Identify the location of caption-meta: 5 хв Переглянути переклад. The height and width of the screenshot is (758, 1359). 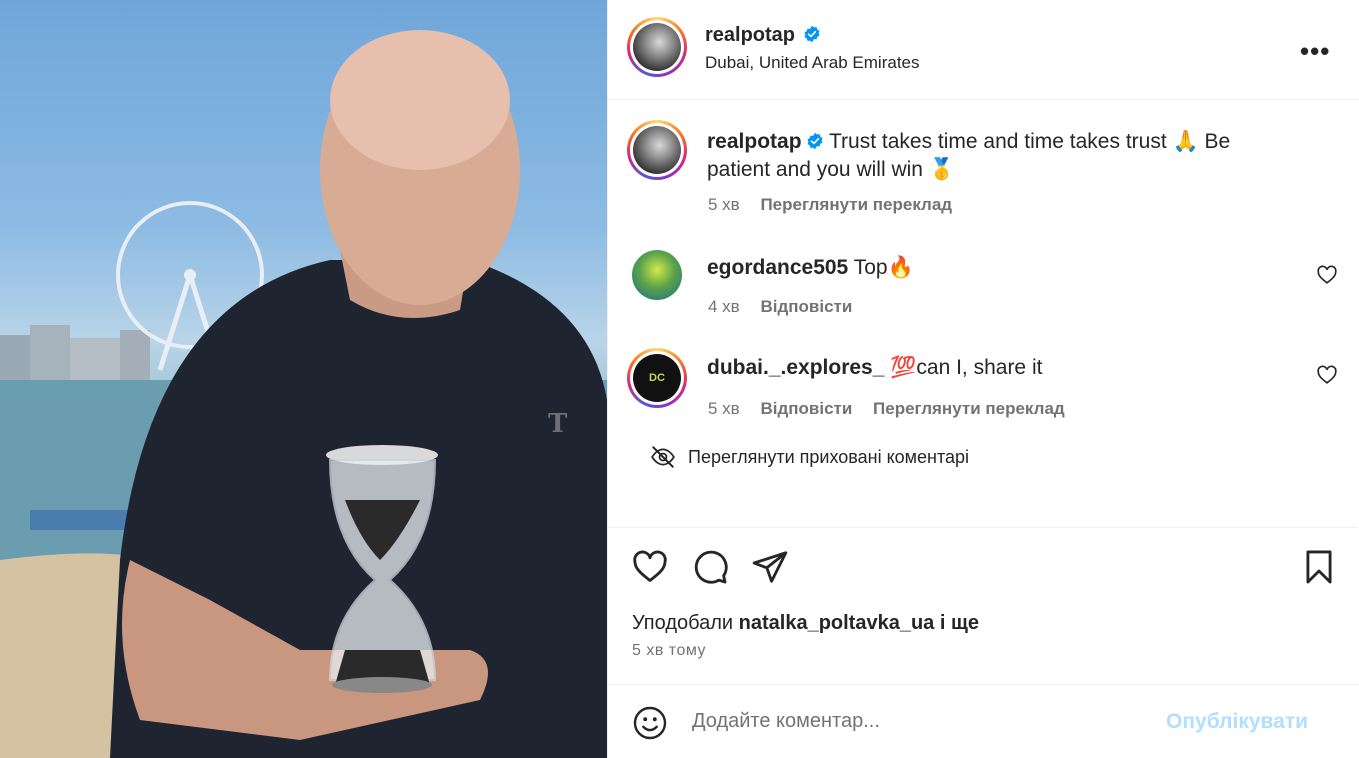
(838, 205).